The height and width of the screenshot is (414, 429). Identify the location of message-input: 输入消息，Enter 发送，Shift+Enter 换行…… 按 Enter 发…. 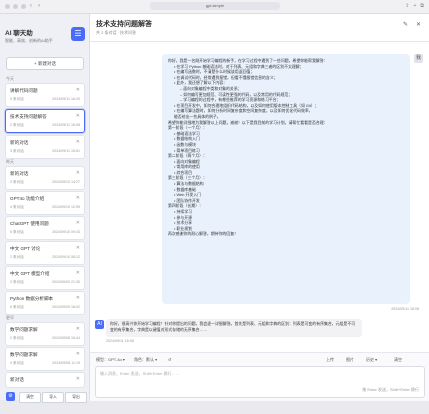
(260, 382).